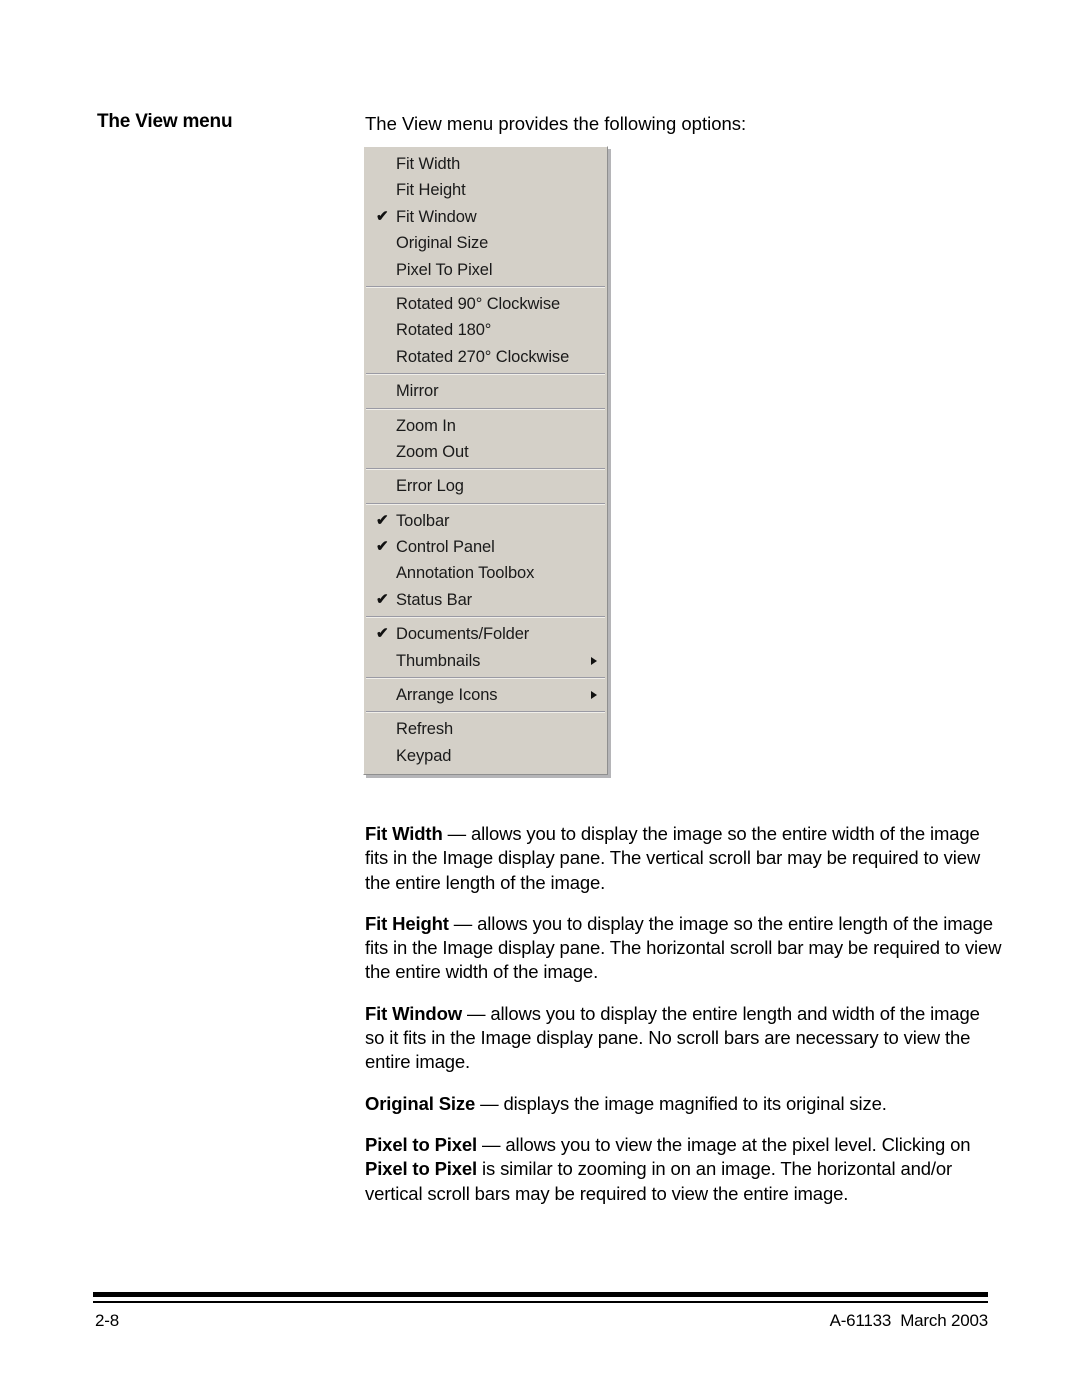 Image resolution: width=1080 pixels, height=1397 pixels. What do you see at coordinates (420, 1103) in the screenshot?
I see `description-term: Original Size` at bounding box center [420, 1103].